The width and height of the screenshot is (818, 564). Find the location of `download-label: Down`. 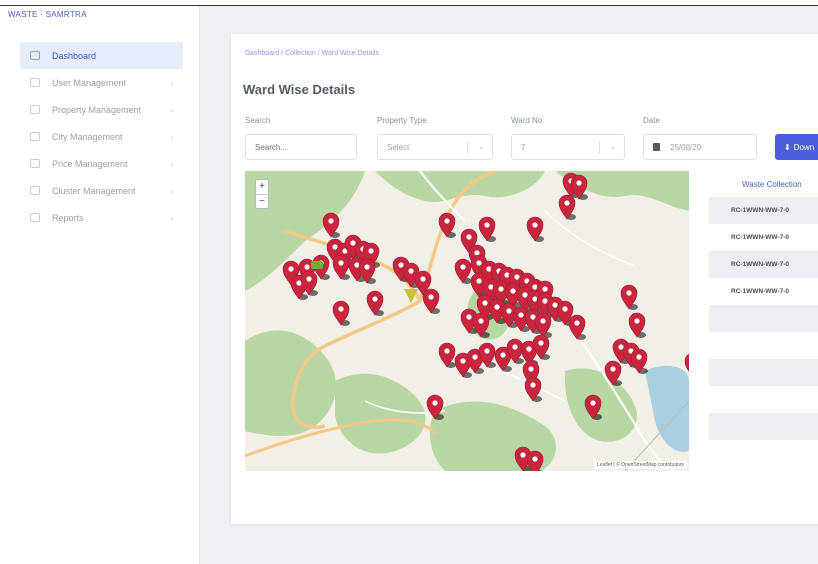

download-label: Down is located at coordinates (804, 147).